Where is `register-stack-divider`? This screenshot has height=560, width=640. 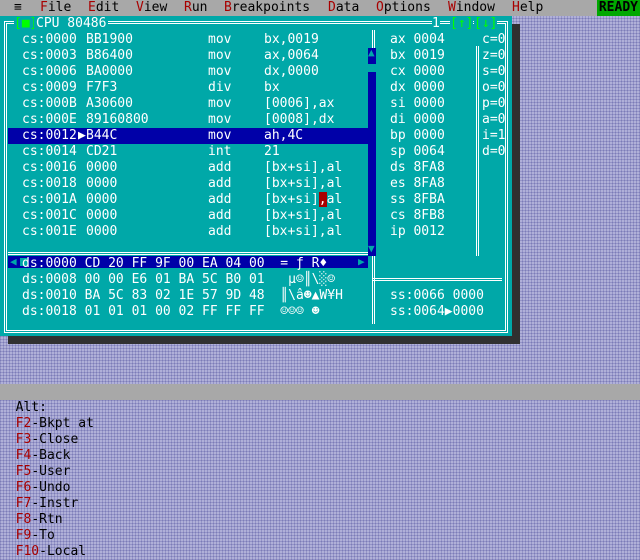 register-stack-divider is located at coordinates (437, 279).